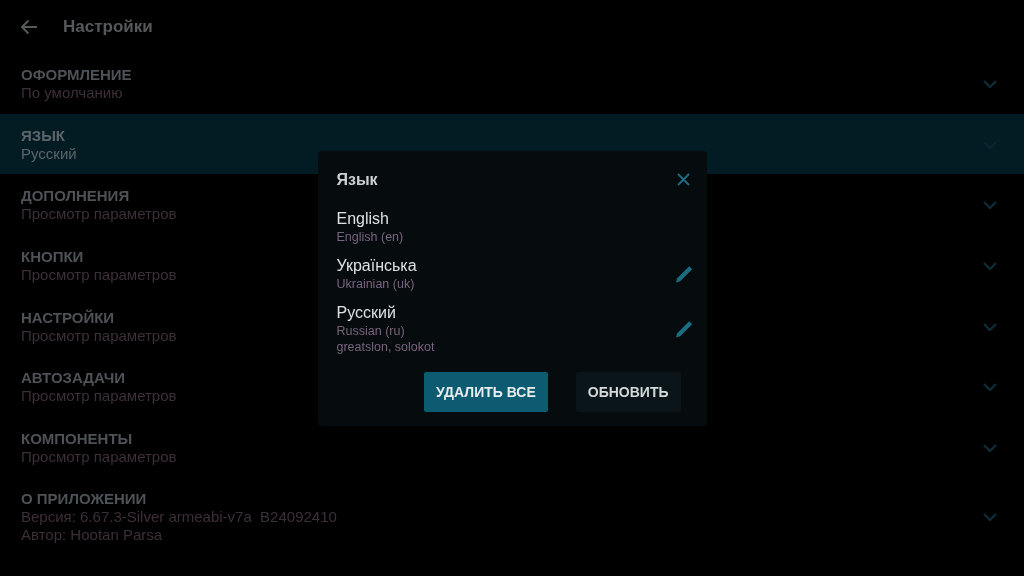  What do you see at coordinates (52, 256) in the screenshot?
I see `section-title: КНОПКИ` at bounding box center [52, 256].